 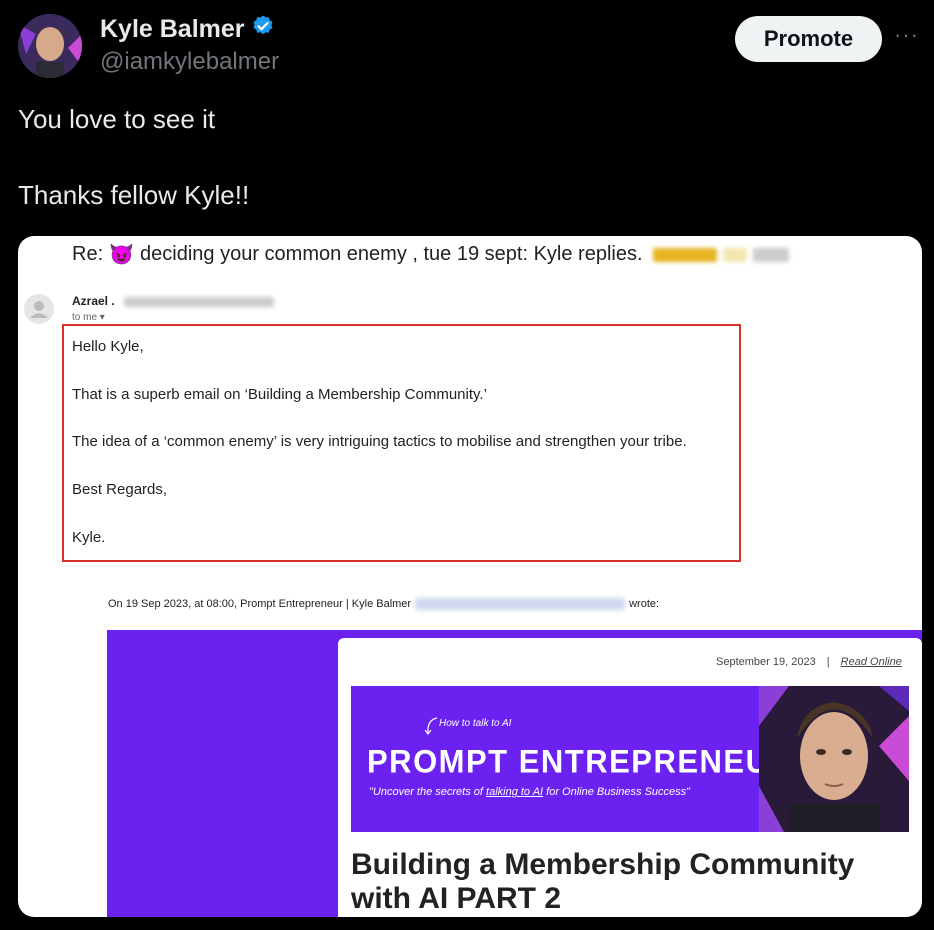 What do you see at coordinates (108, 346) in the screenshot?
I see `email-body-line: Hello Kyle,` at bounding box center [108, 346].